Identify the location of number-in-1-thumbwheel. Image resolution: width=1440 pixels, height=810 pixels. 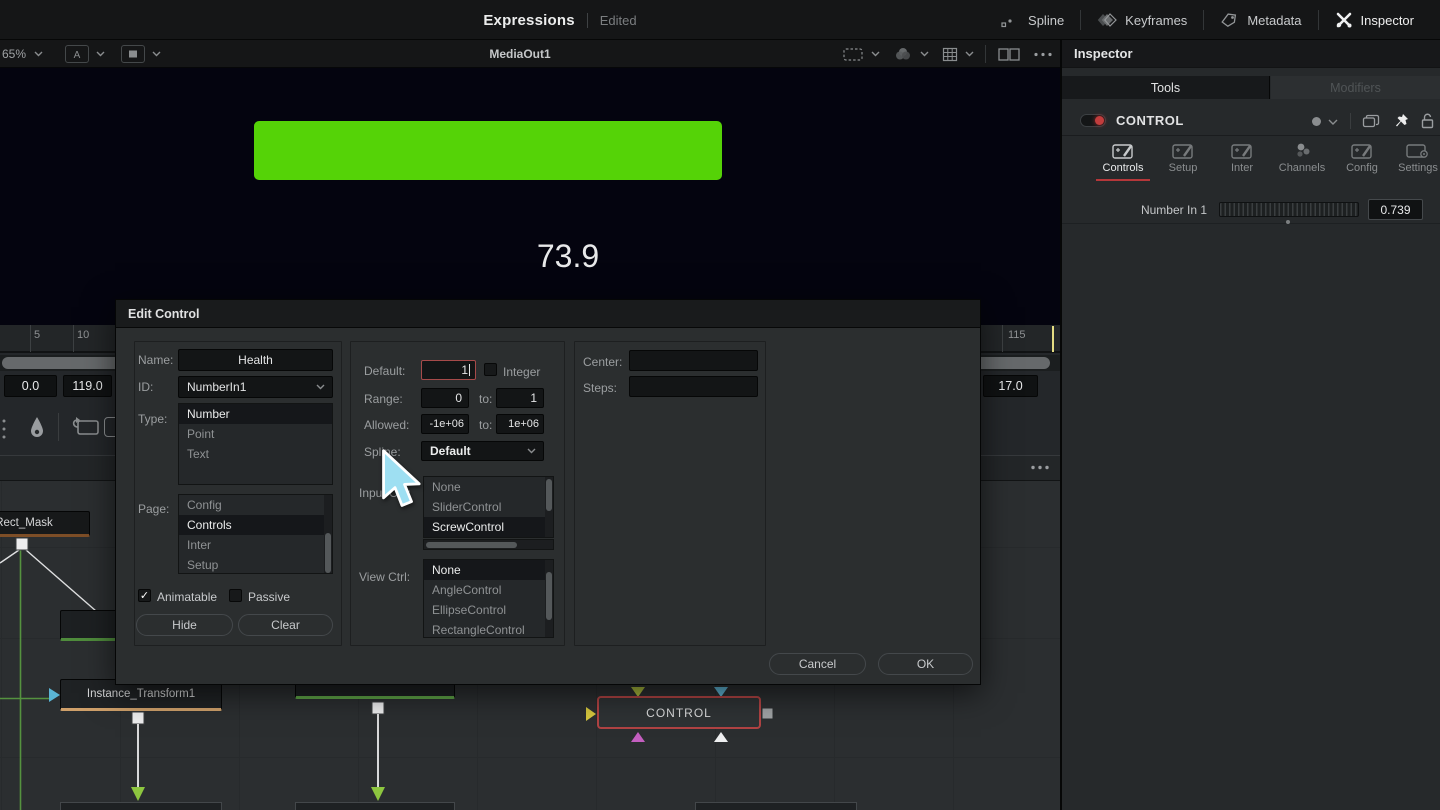
(1289, 209).